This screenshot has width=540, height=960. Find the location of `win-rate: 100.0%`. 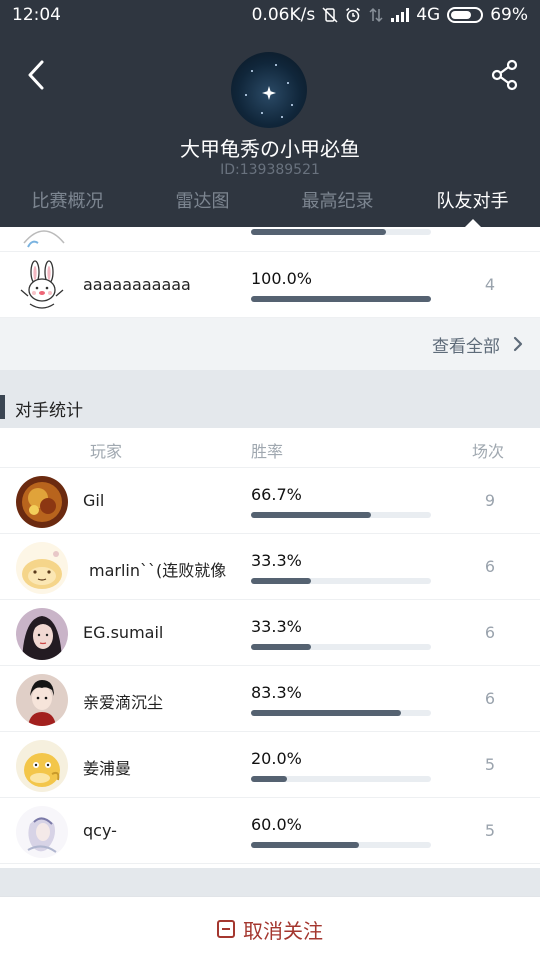

win-rate: 100.0% is located at coordinates (282, 278).